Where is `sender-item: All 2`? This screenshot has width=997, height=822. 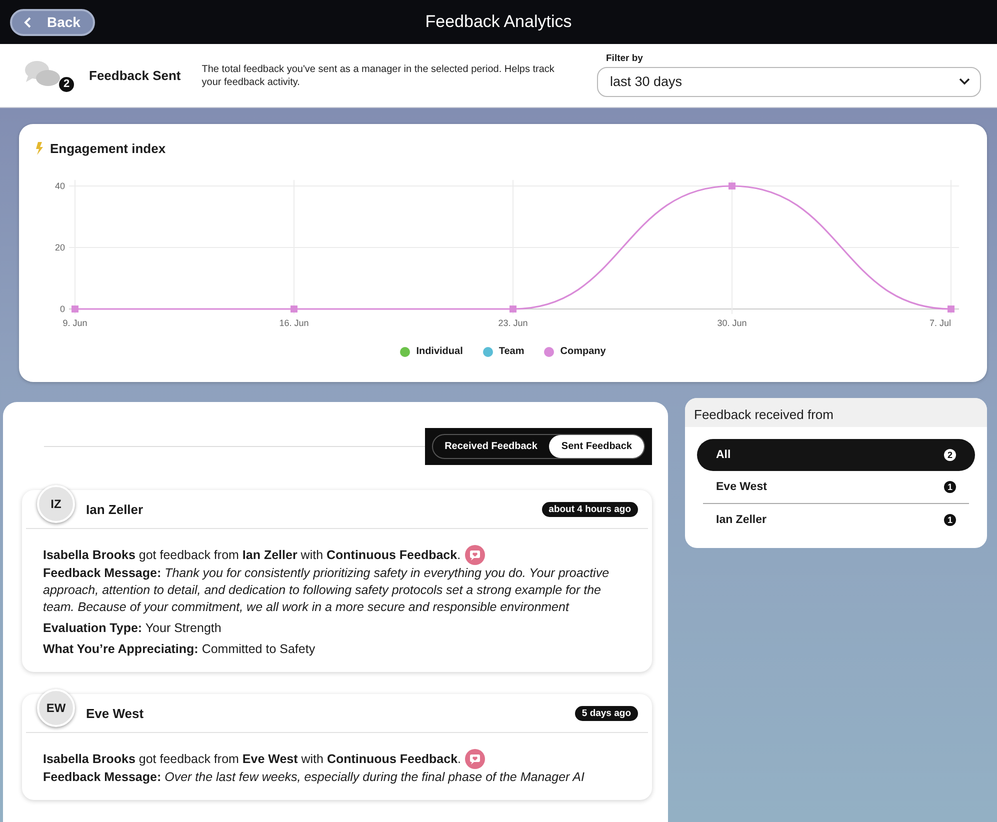
sender-item: All 2 is located at coordinates (836, 455).